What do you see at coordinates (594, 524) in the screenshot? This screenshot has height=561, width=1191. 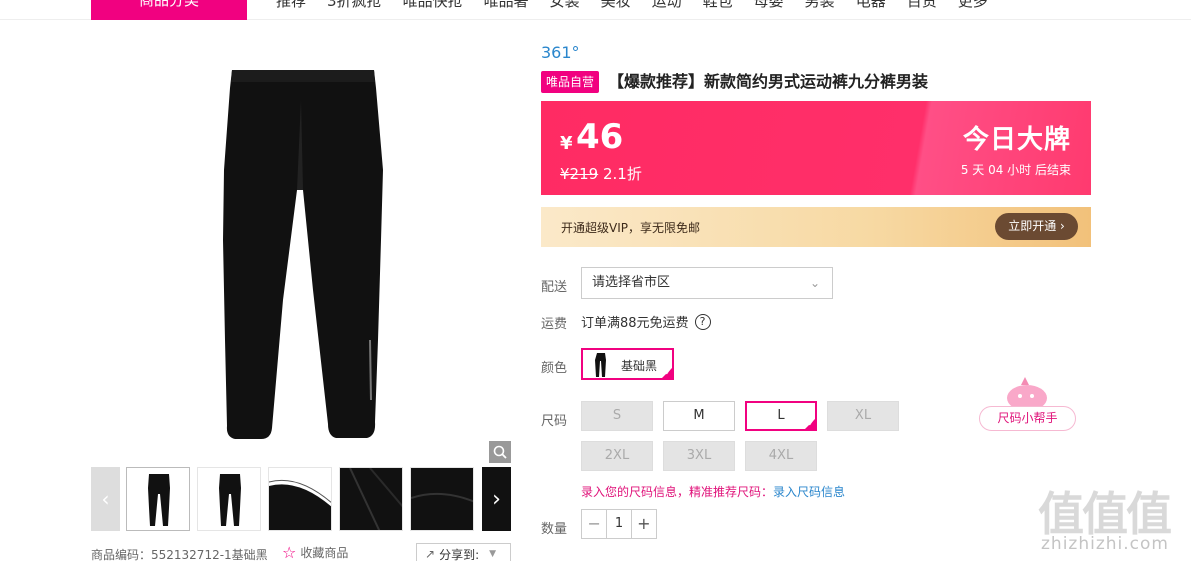 I see `quantity-minus-button: −` at bounding box center [594, 524].